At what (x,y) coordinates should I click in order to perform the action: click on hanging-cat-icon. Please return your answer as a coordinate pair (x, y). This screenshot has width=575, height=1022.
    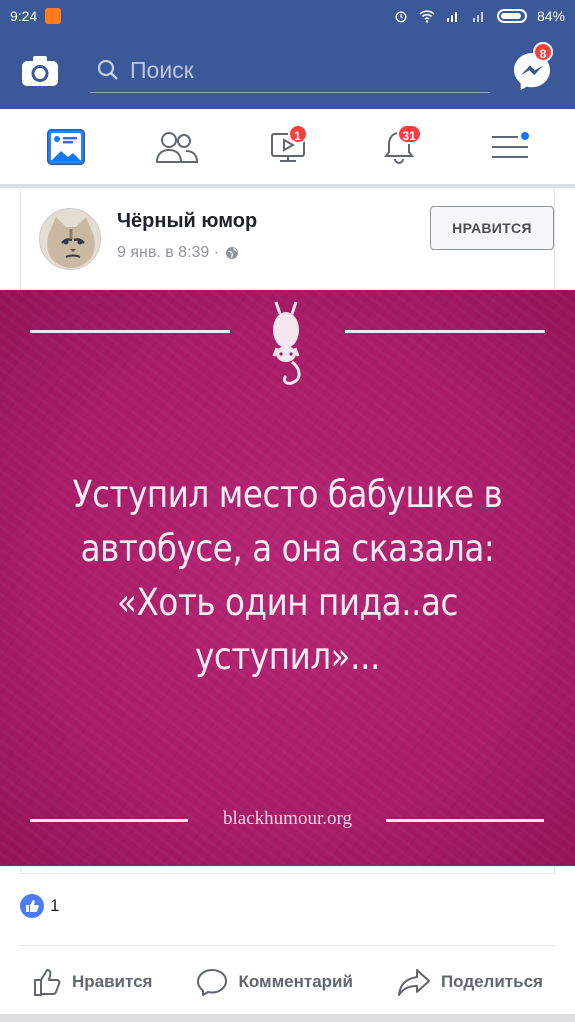
    Looking at the image, I should click on (286, 343).